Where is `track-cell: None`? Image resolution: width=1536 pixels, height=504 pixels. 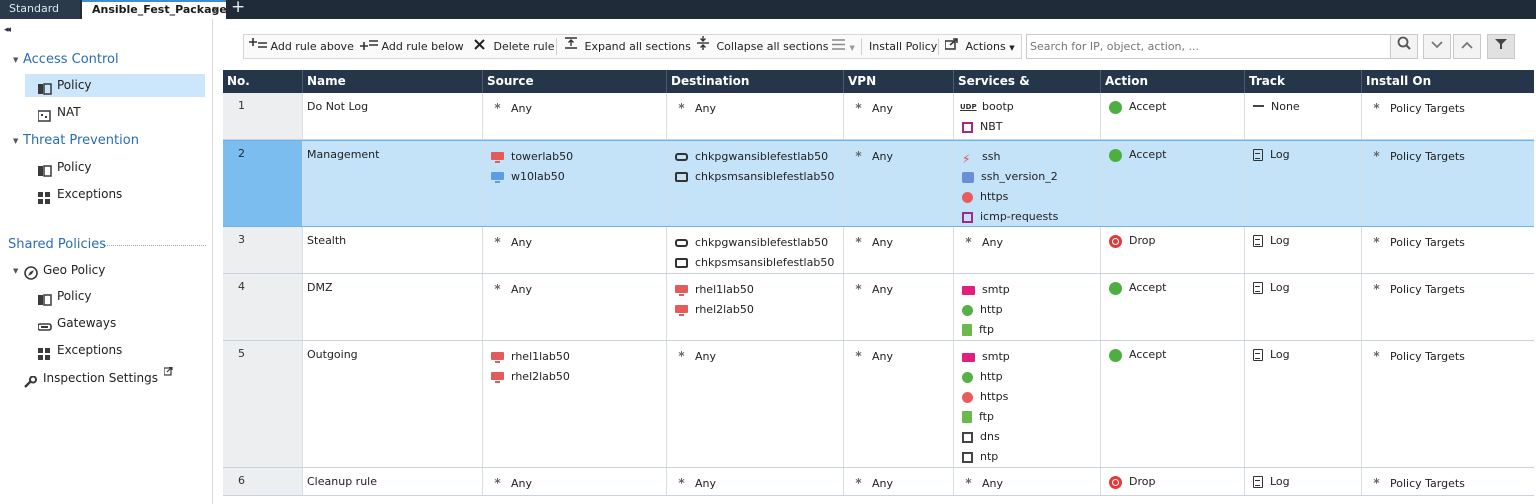 track-cell: None is located at coordinates (1303, 116).